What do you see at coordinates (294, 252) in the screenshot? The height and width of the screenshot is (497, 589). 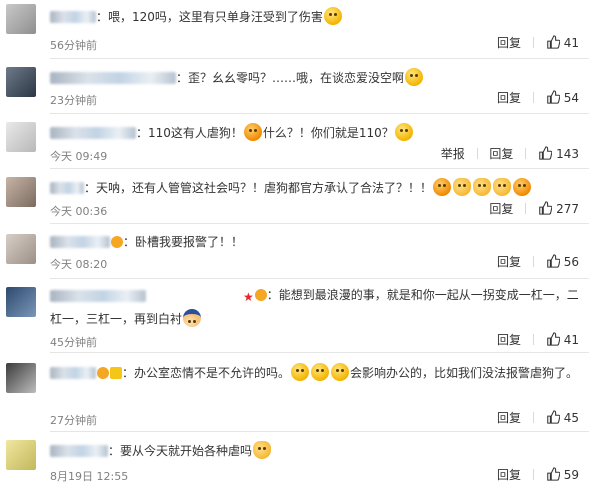 I see `comment-5: ：卧槽我要报警了！！ 今天 08:20 回复 56` at bounding box center [294, 252].